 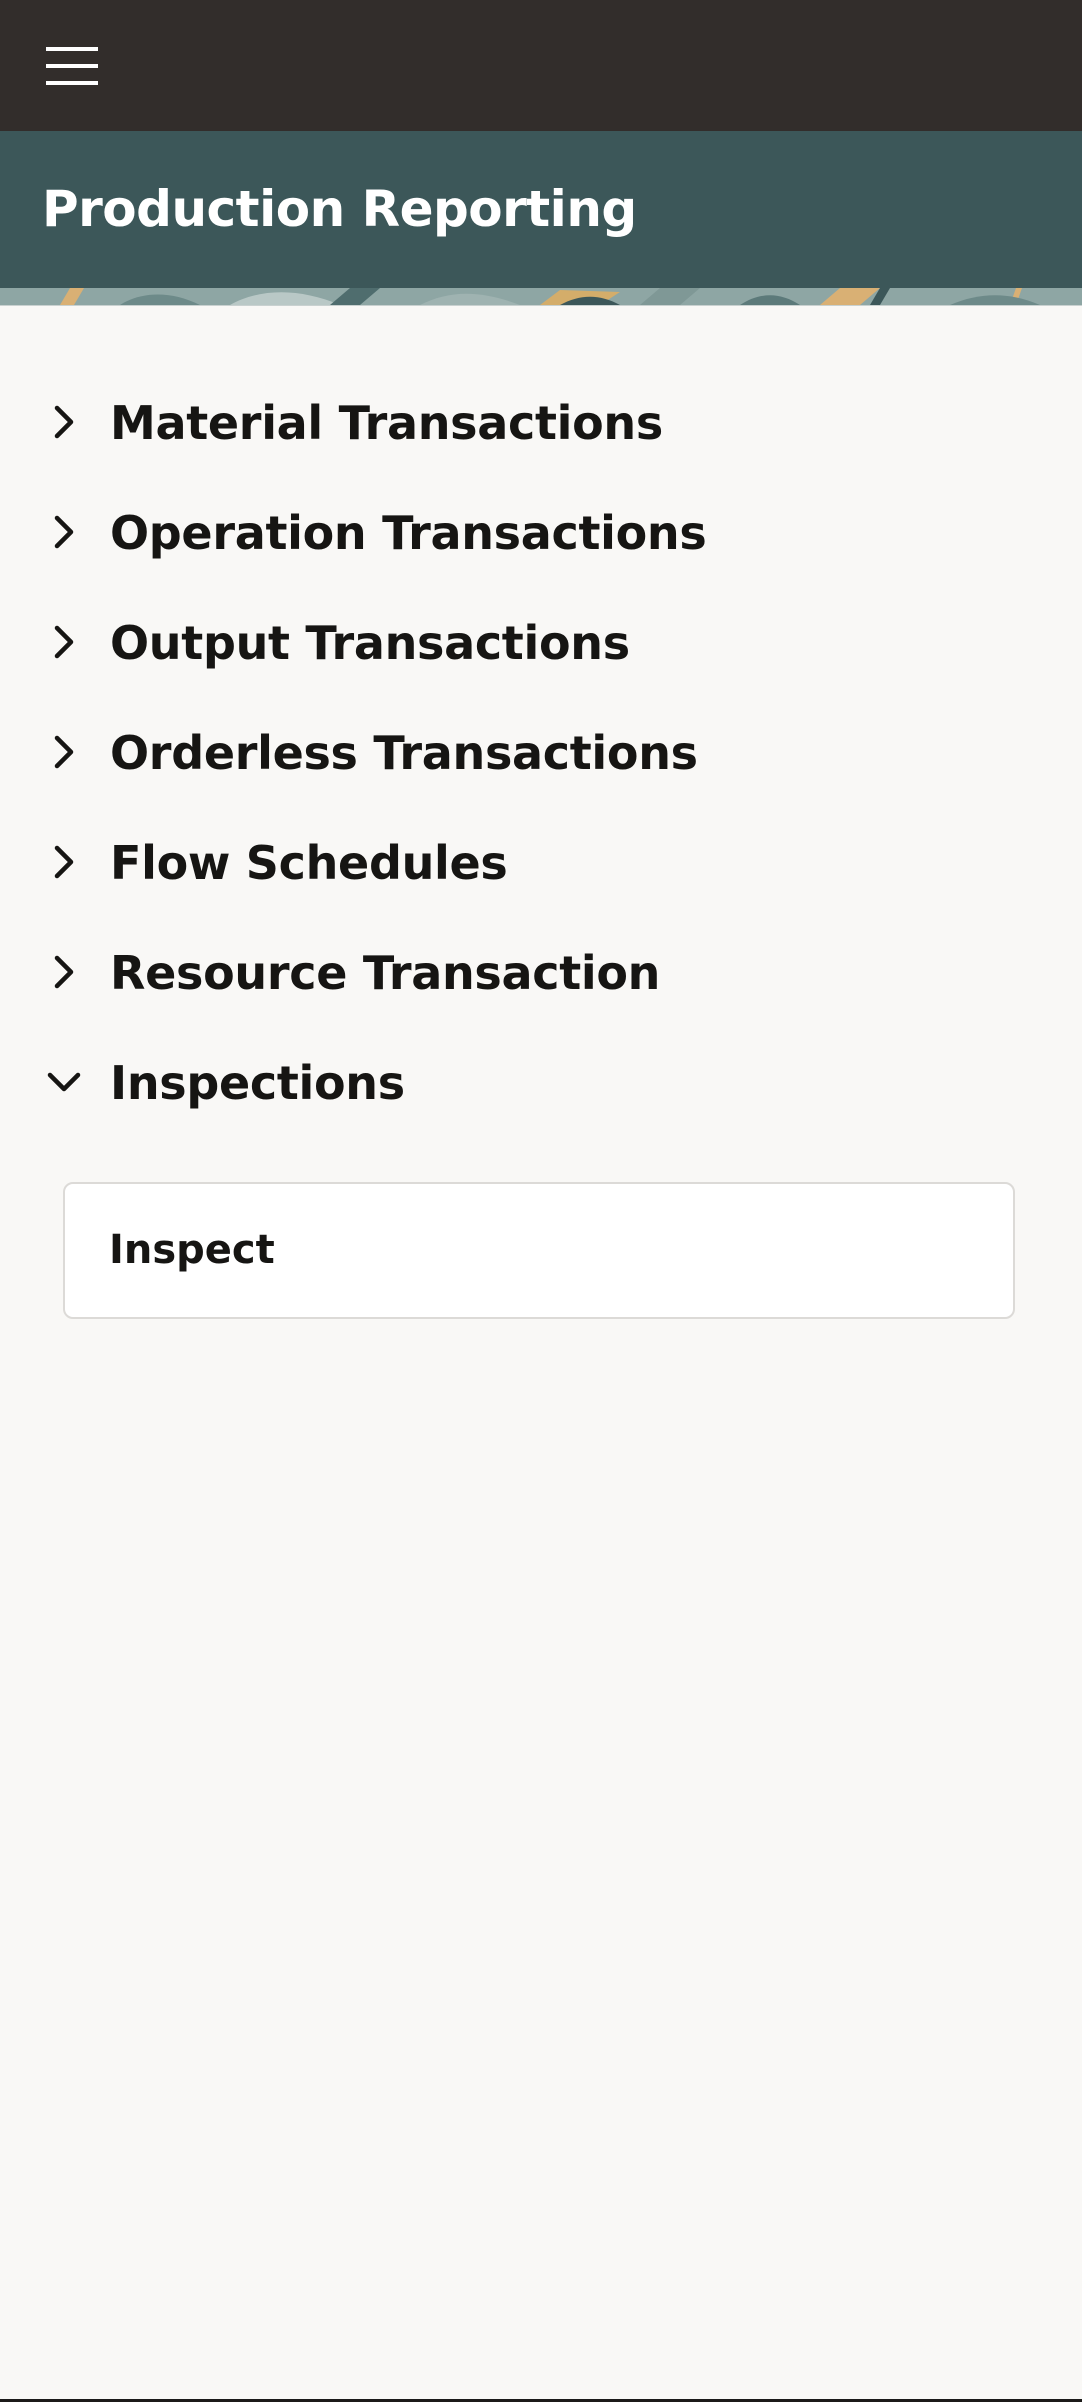 I want to click on nav-item-material-transactions: Material Transactions, so click(x=541, y=423).